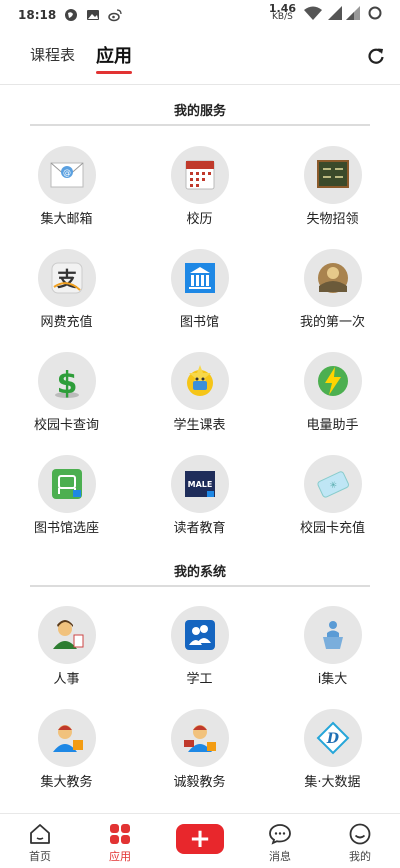  I want to click on service-net-recharge: 支 网费充值, so click(66, 289).